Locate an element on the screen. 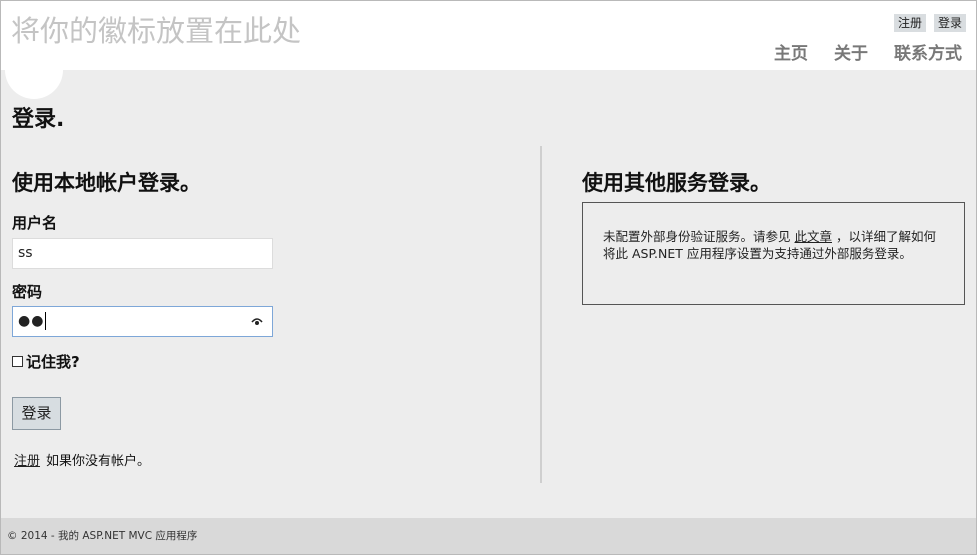 The image size is (977, 555). nav-contact: 联系方式 is located at coordinates (928, 54).